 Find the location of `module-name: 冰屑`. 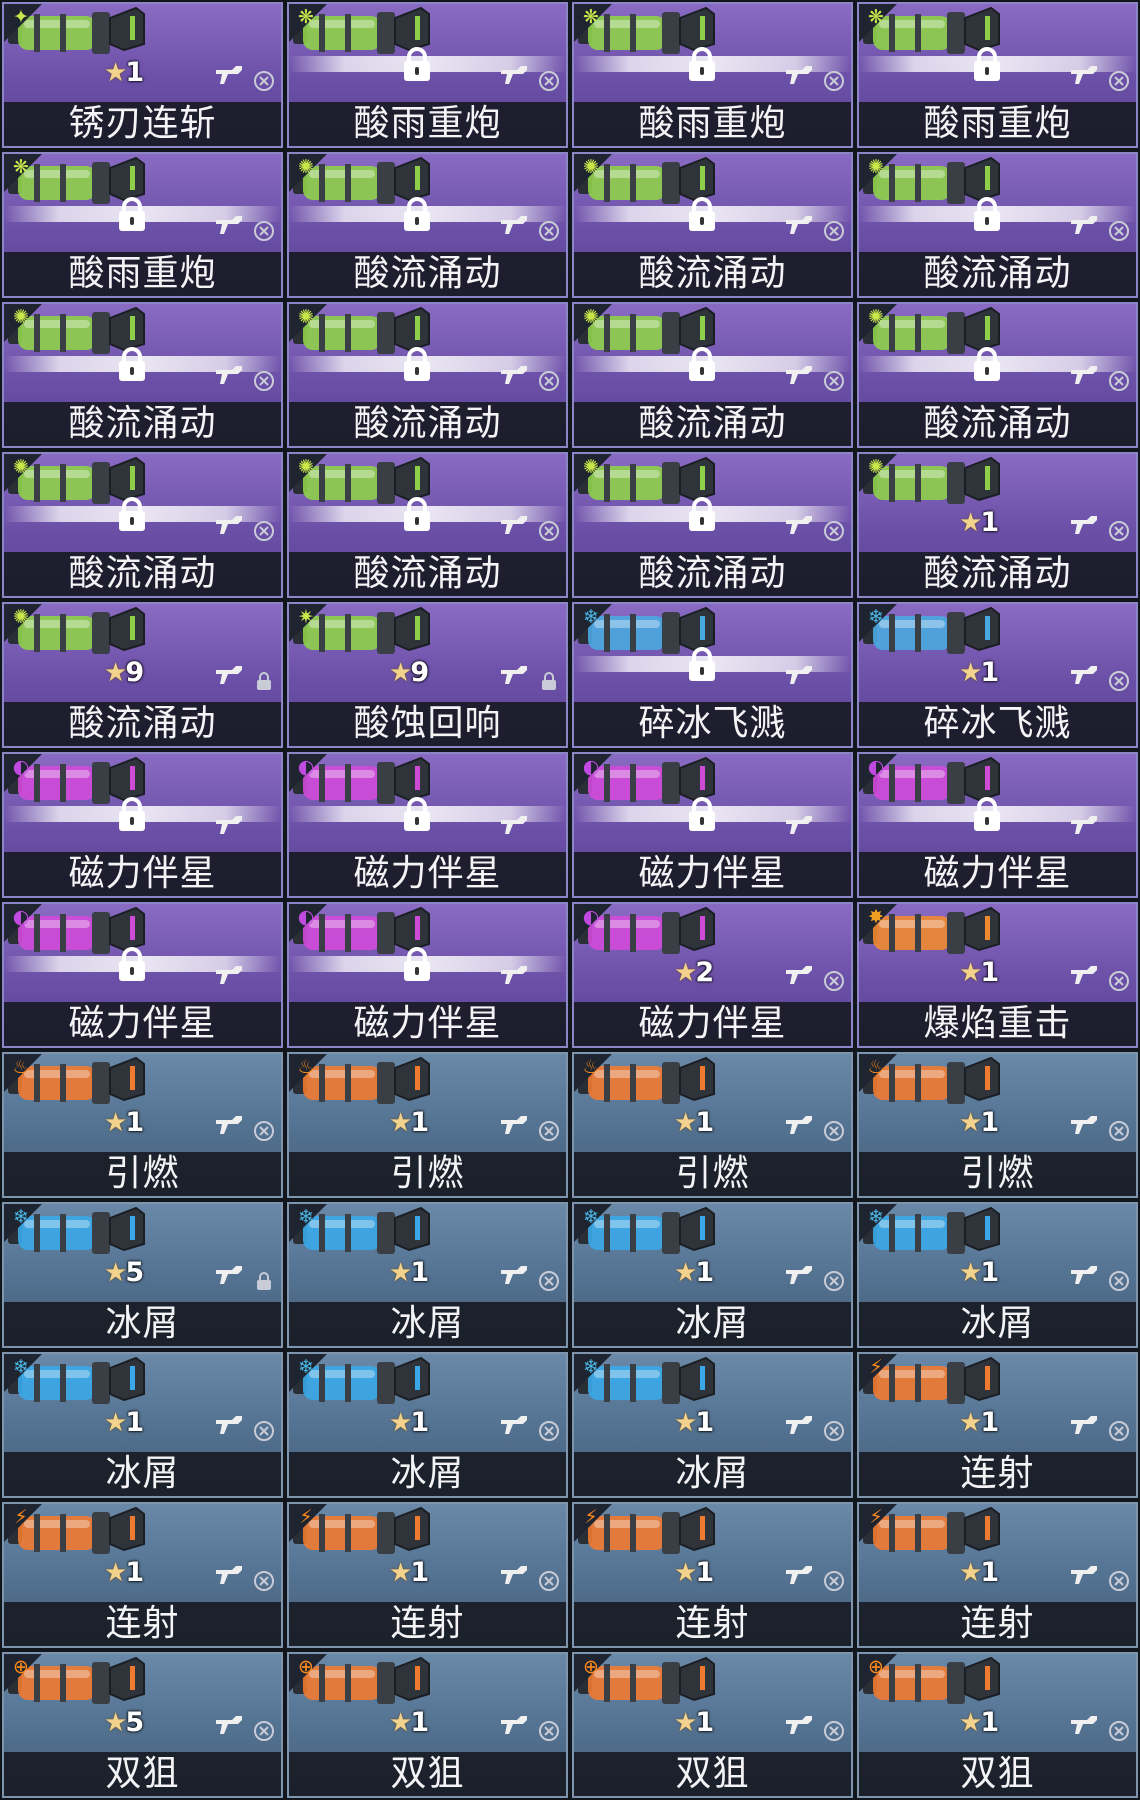

module-name: 冰屑 is located at coordinates (712, 1324).